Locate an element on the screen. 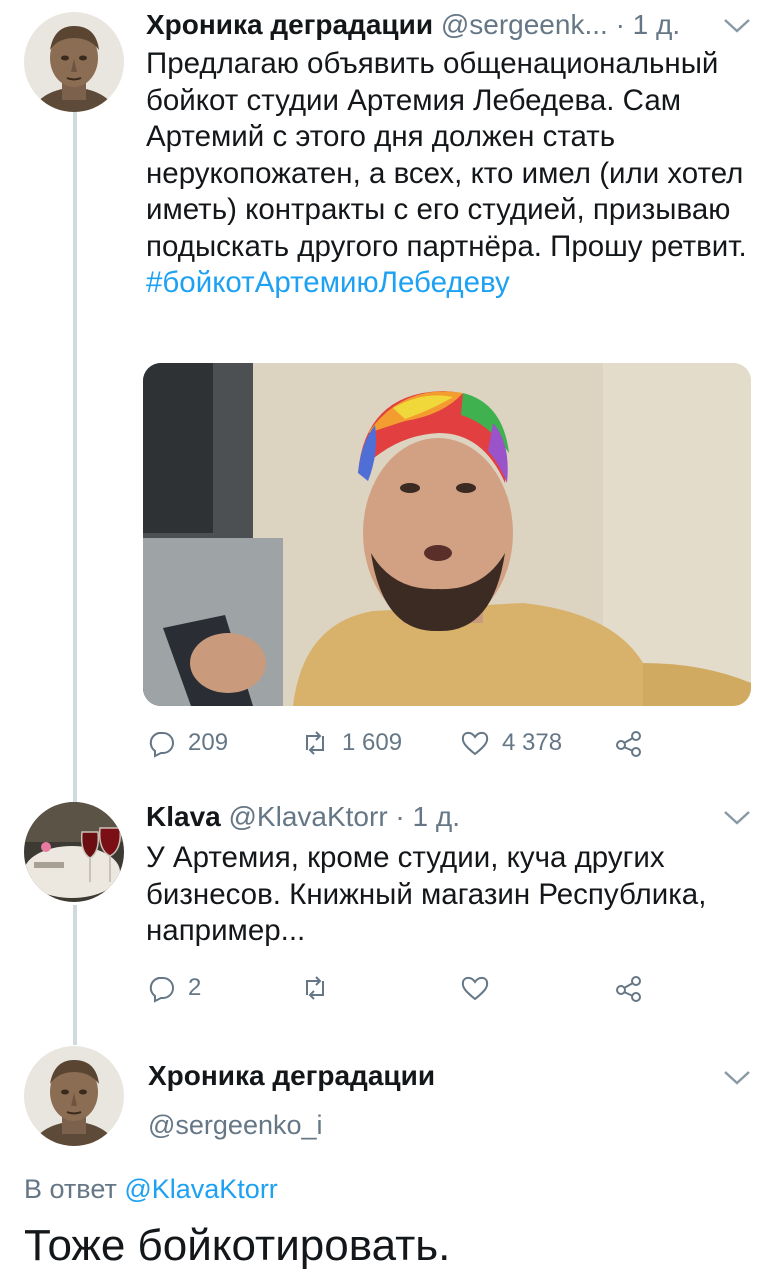 This screenshot has height=1280, width=773. tweet1-hashtag: #бойкотАртемиюЛебедеву is located at coordinates (451, 283).